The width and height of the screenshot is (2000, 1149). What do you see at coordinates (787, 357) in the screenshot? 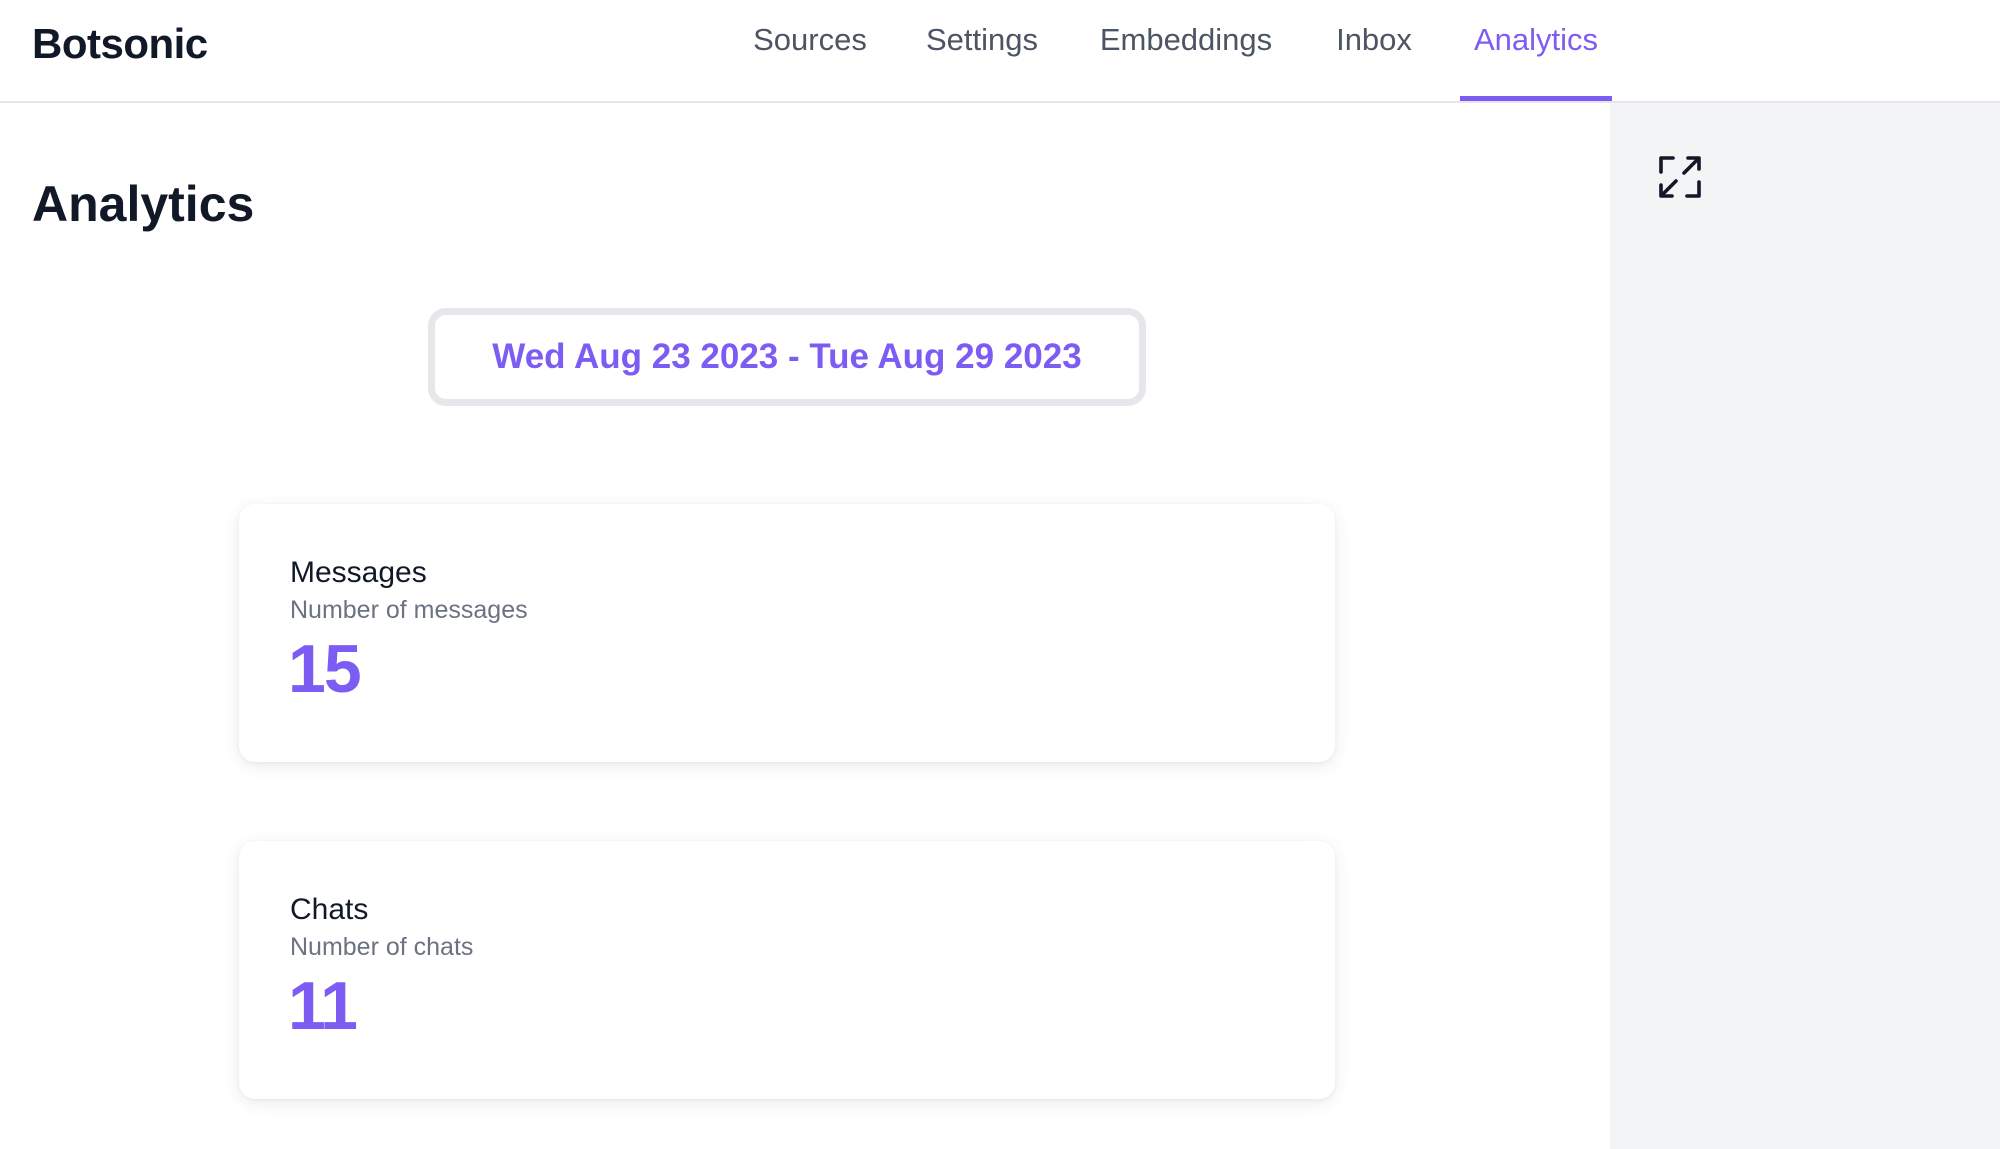
I see `date-range-picker: Wed Aug 23 2023 - Tue Aug 29 2023` at bounding box center [787, 357].